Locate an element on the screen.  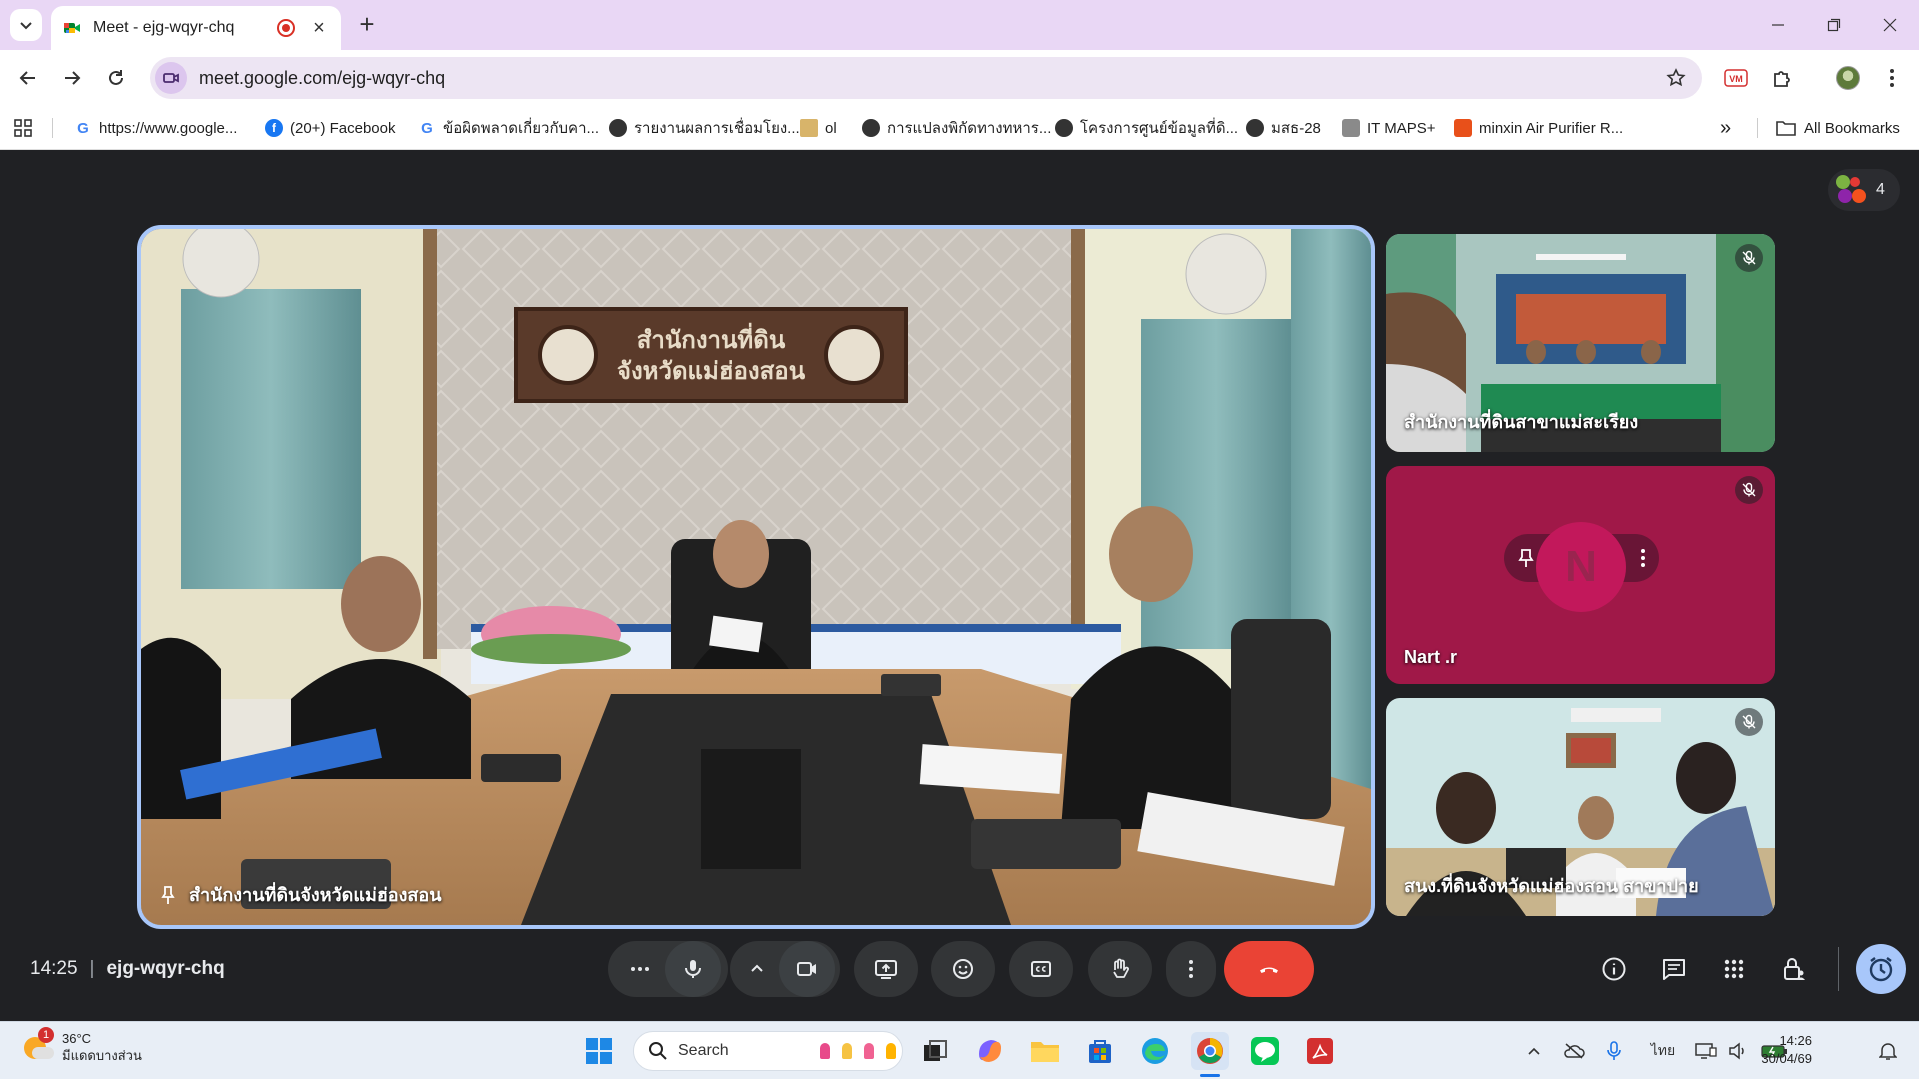
lock-person-icon is located at coordinates (1794, 969).